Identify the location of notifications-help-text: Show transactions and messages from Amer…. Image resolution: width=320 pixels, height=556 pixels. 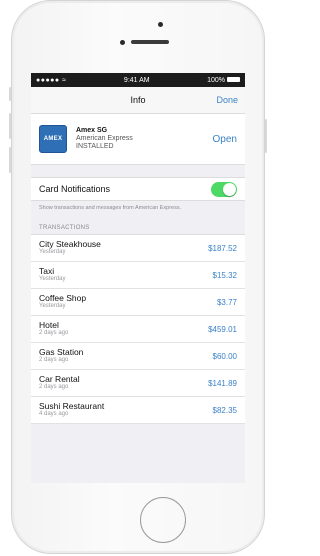
(110, 208).